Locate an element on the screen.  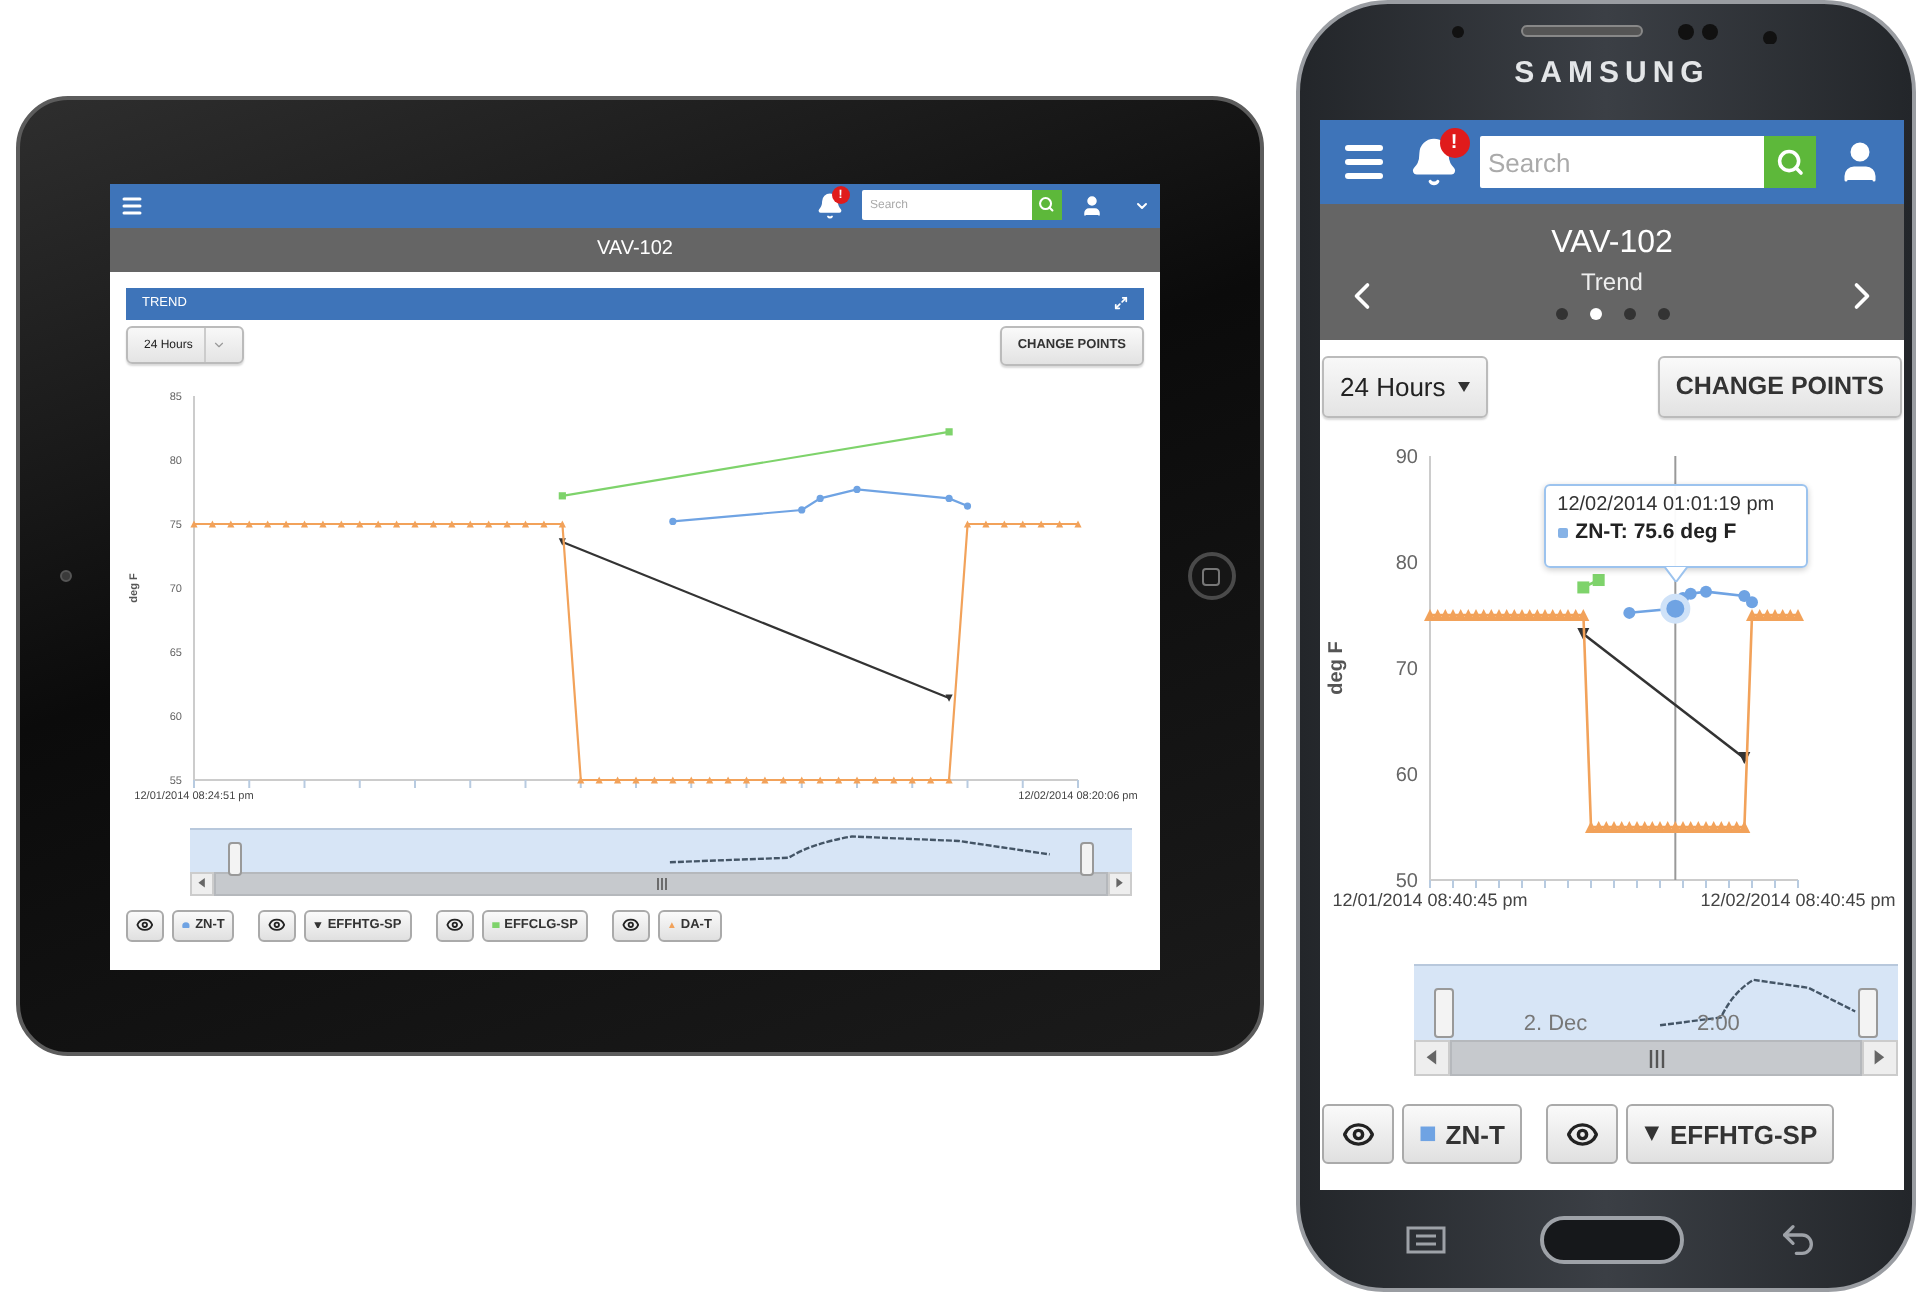
tooltip-title: 12/02/2014 01:01:19 pm is located at coordinates (1667, 505).